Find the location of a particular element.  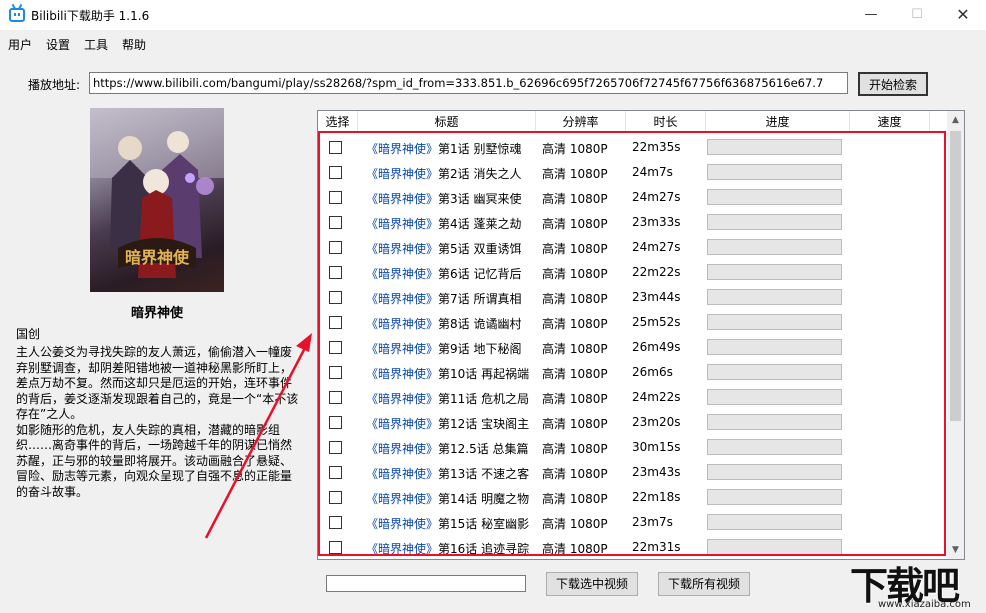

episode-duration: 23m43s is located at coordinates (656, 472).